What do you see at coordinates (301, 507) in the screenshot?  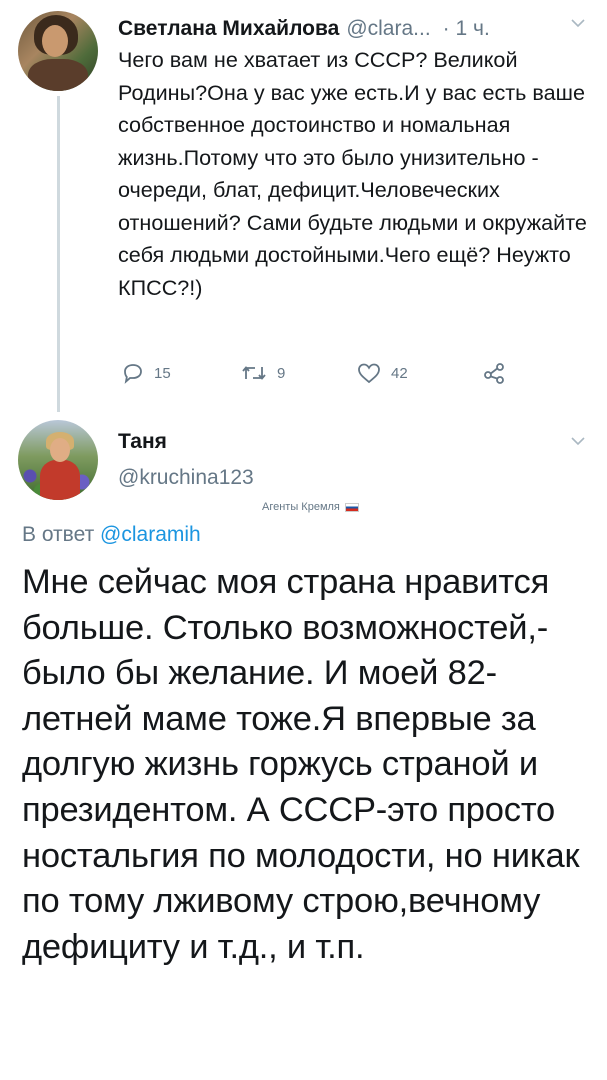 I see `agent-label-text: Агенты Кремля` at bounding box center [301, 507].